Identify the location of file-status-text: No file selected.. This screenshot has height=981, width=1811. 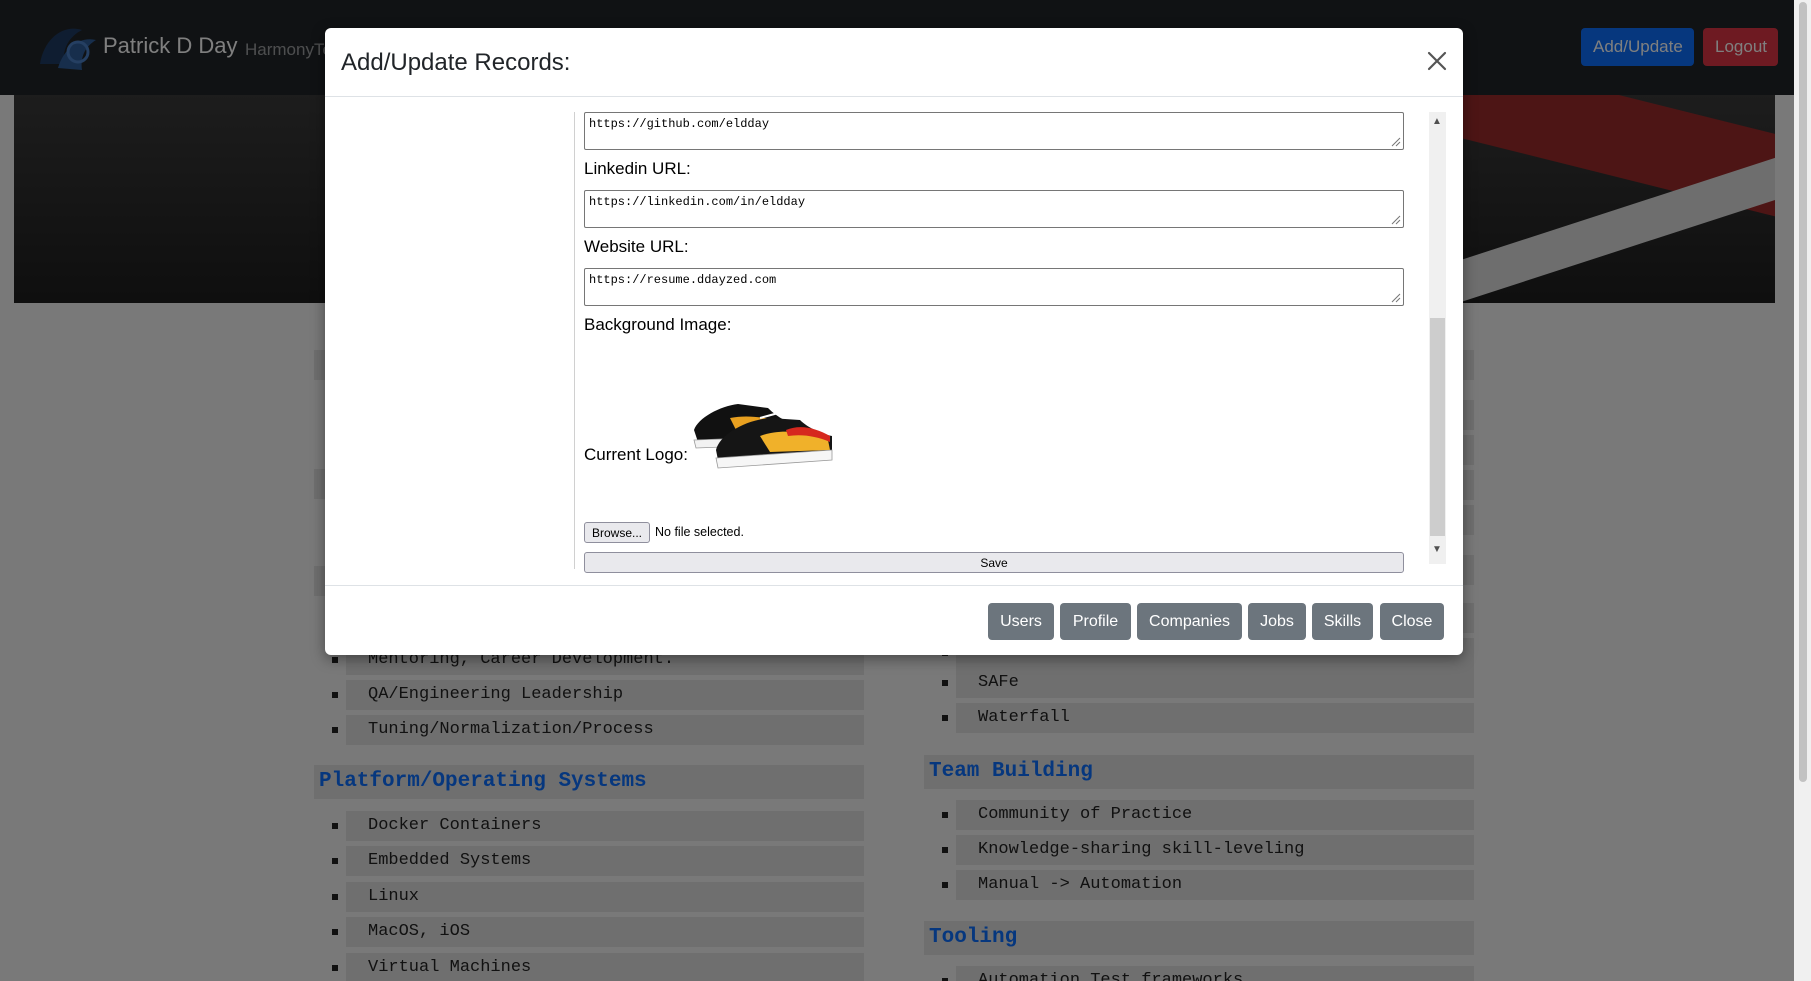
(699, 532).